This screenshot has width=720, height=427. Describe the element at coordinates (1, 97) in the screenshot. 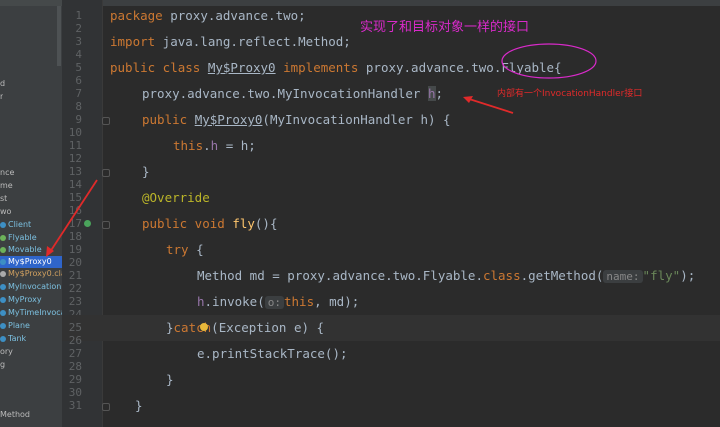

I see `tree-item: r` at that location.